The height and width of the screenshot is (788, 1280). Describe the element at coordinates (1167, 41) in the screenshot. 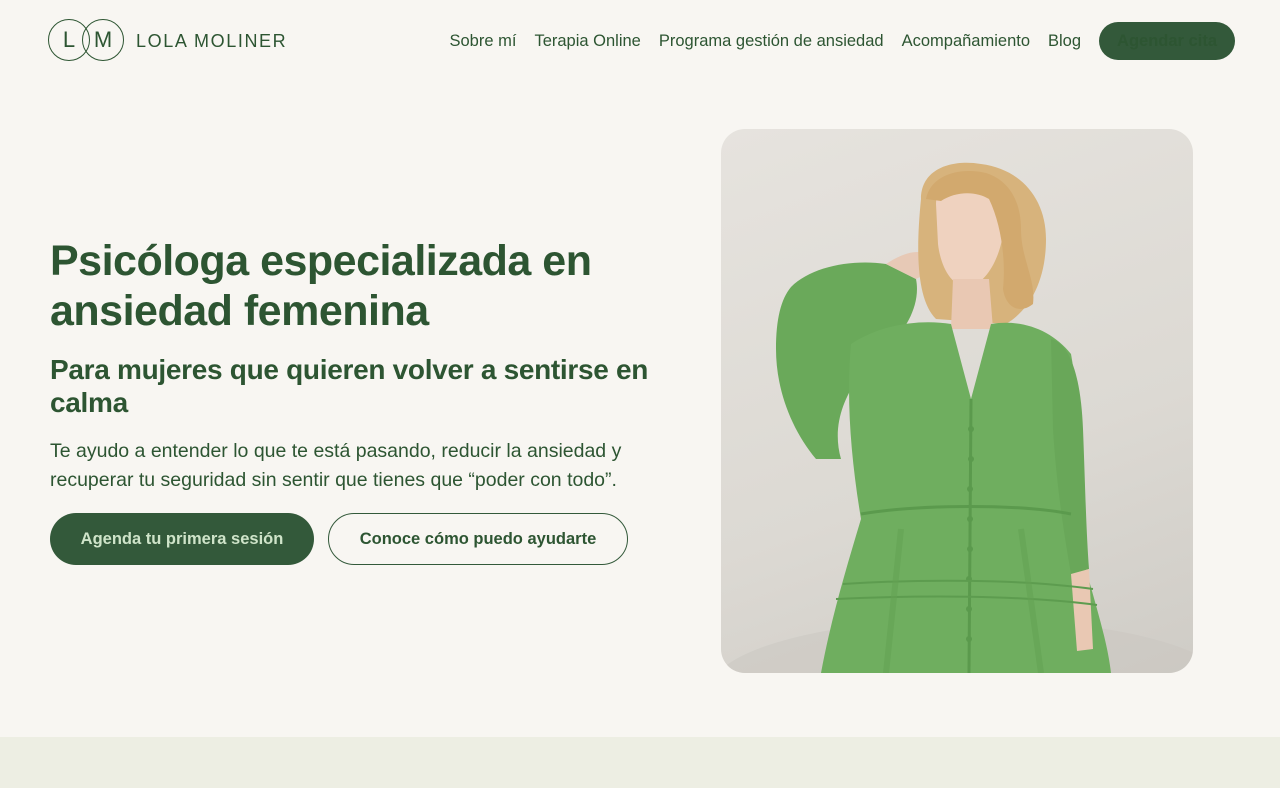

I see `agendar-cita-button: Agendar cita` at that location.